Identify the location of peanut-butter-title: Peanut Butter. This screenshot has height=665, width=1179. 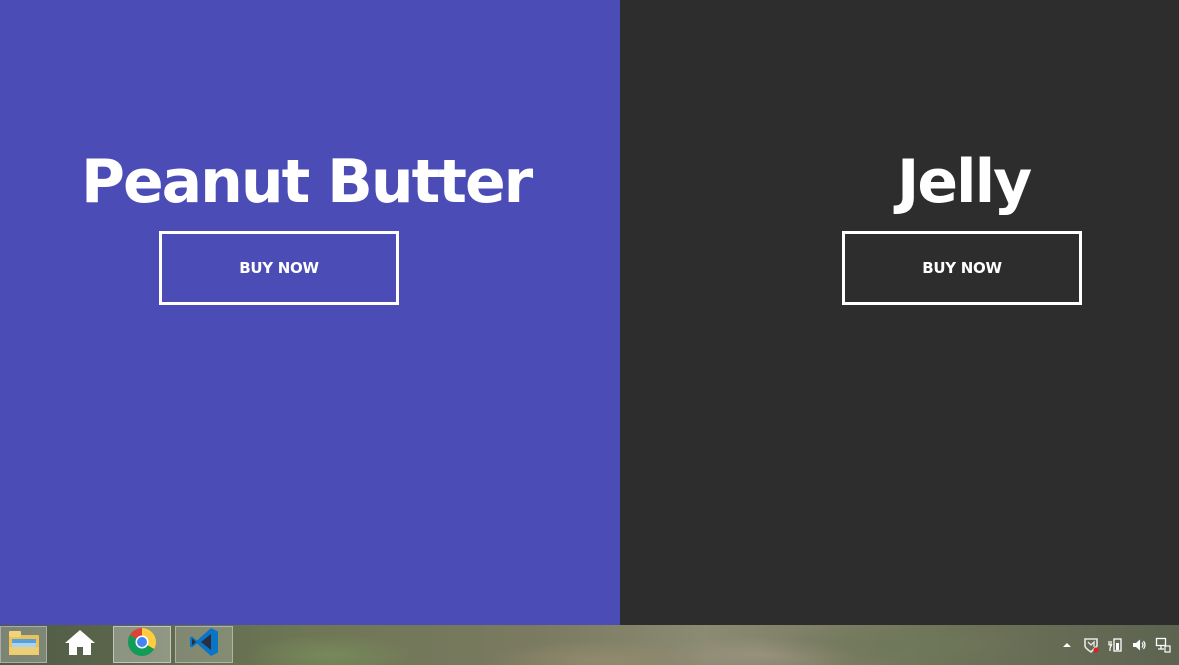
(307, 182).